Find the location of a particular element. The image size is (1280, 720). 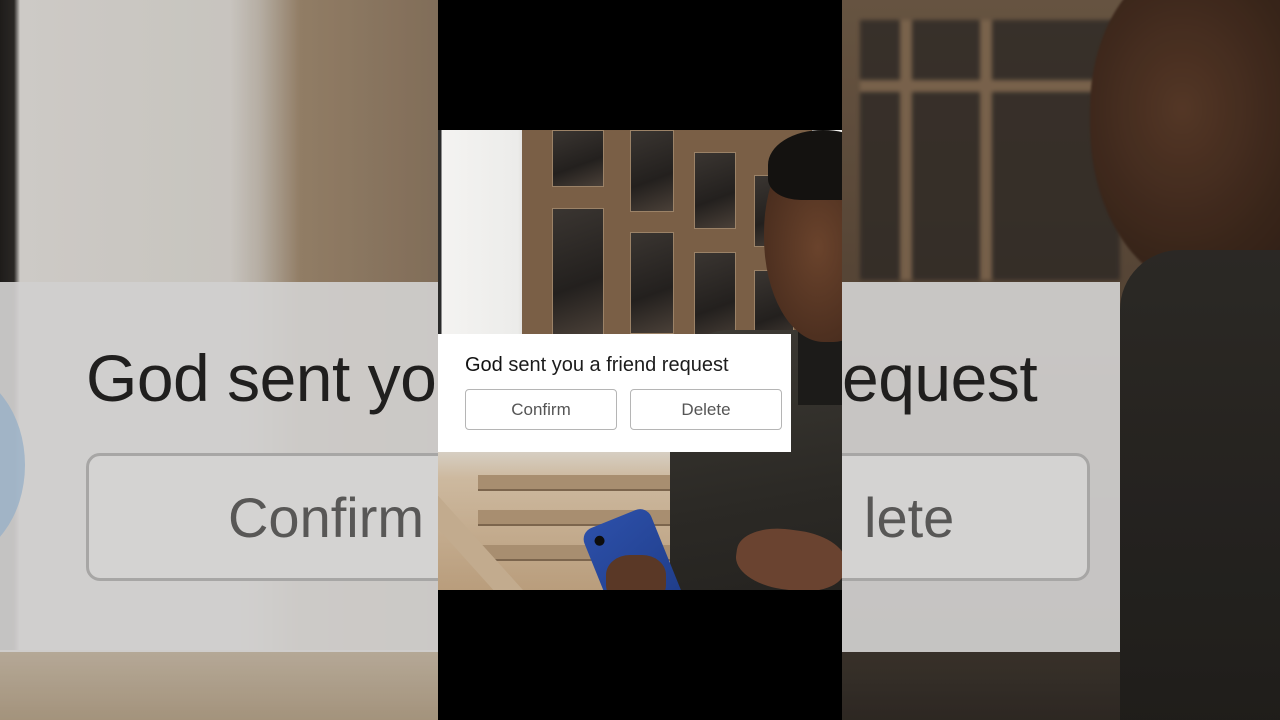

sender-name: God is located at coordinates (484, 365).